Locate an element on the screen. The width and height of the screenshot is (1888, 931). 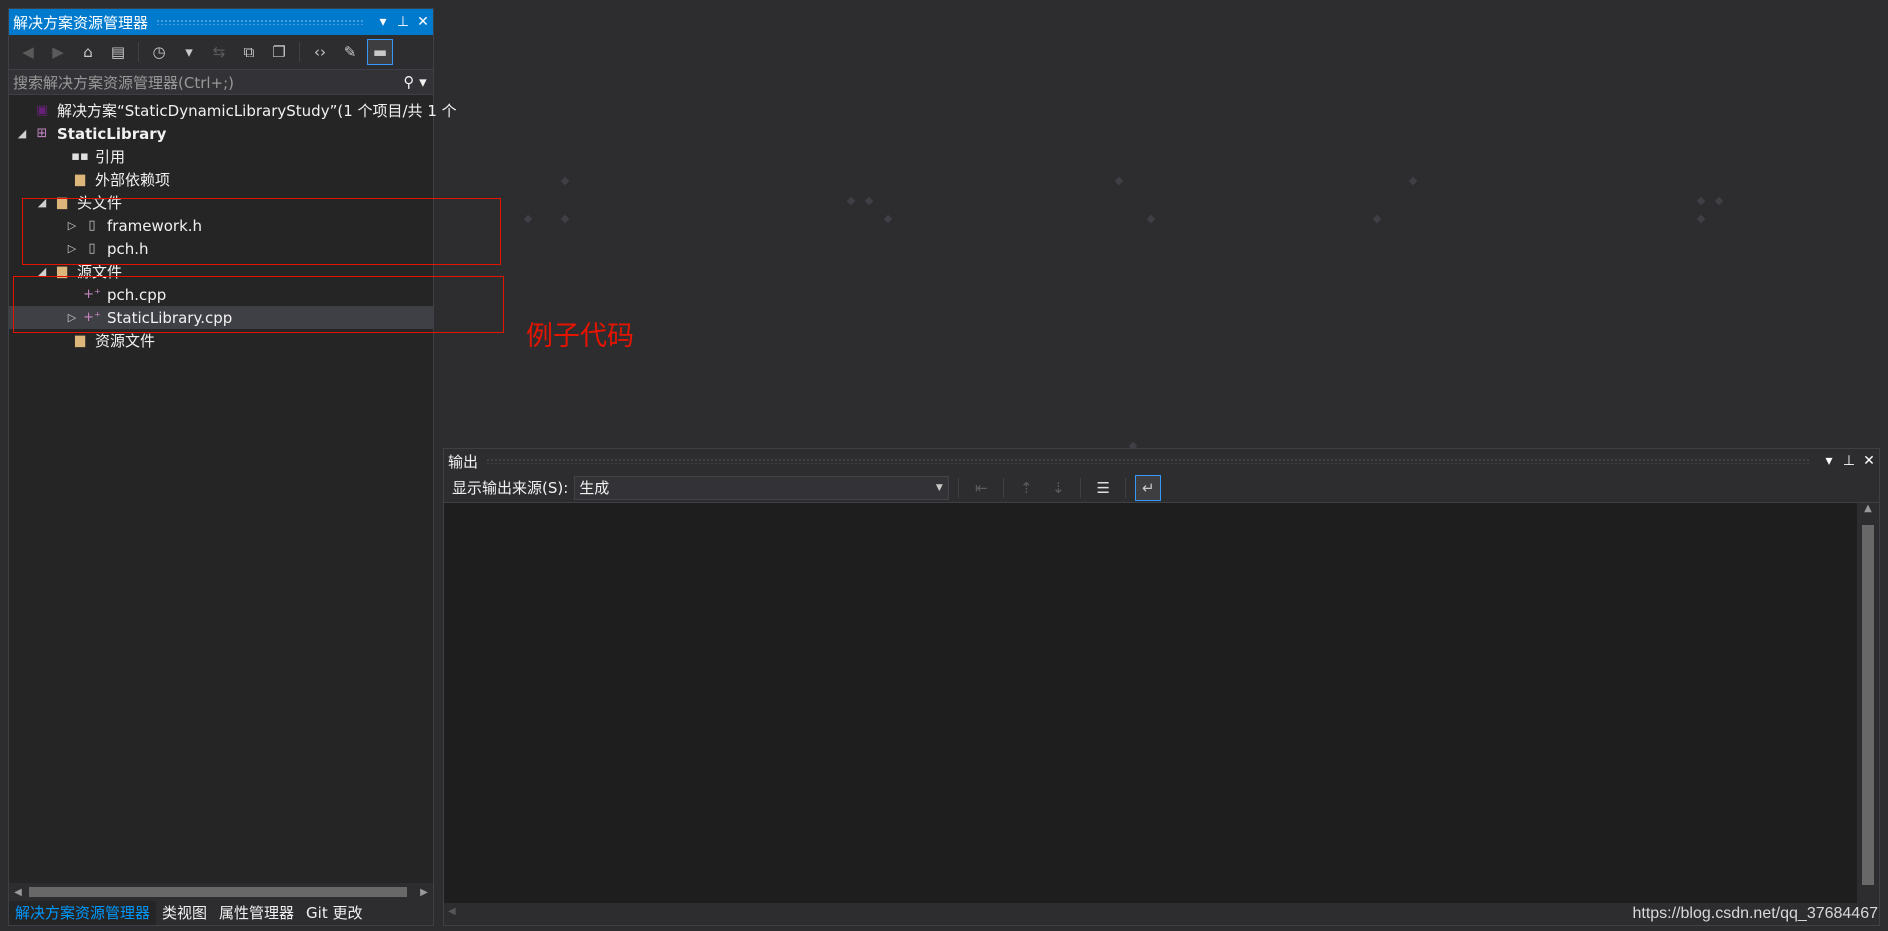
search-input: 搜索解决方案资源管理器(Ctrl+;) is located at coordinates (205, 82).